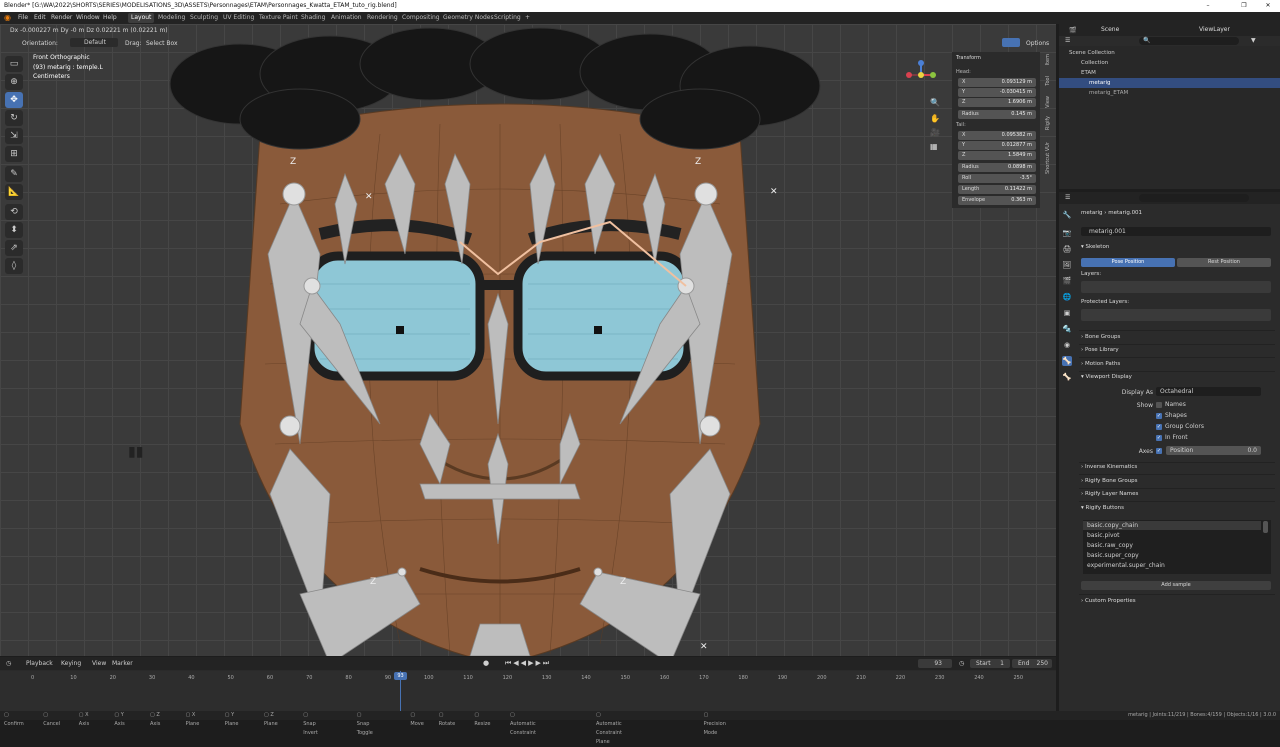 The height and width of the screenshot is (747, 1280). What do you see at coordinates (14, 82) in the screenshot?
I see `cursor-tool-icon: ⊕` at bounding box center [14, 82].